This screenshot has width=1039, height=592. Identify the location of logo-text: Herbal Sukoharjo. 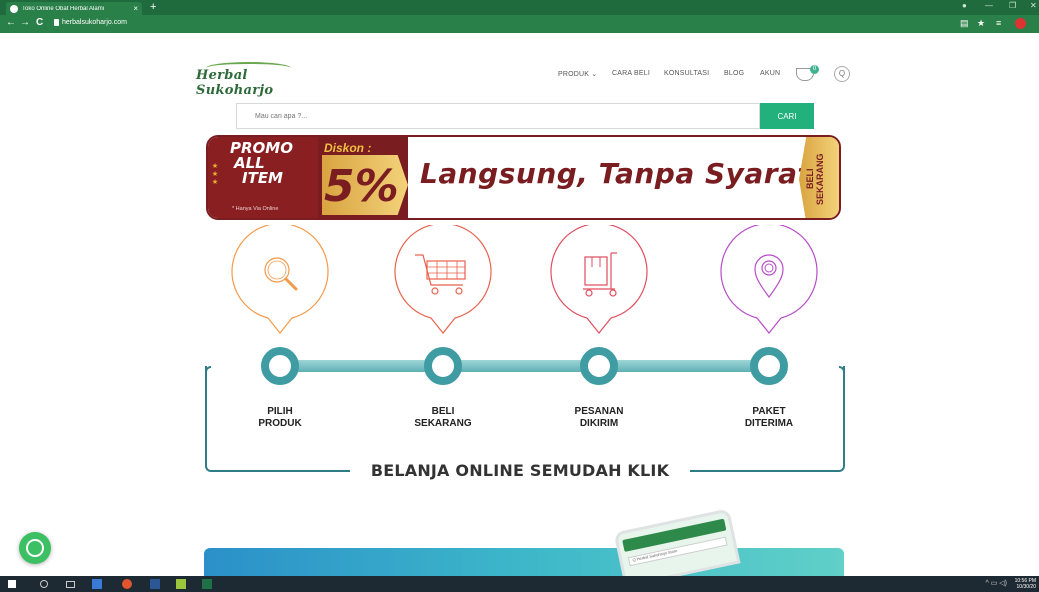
(235, 83).